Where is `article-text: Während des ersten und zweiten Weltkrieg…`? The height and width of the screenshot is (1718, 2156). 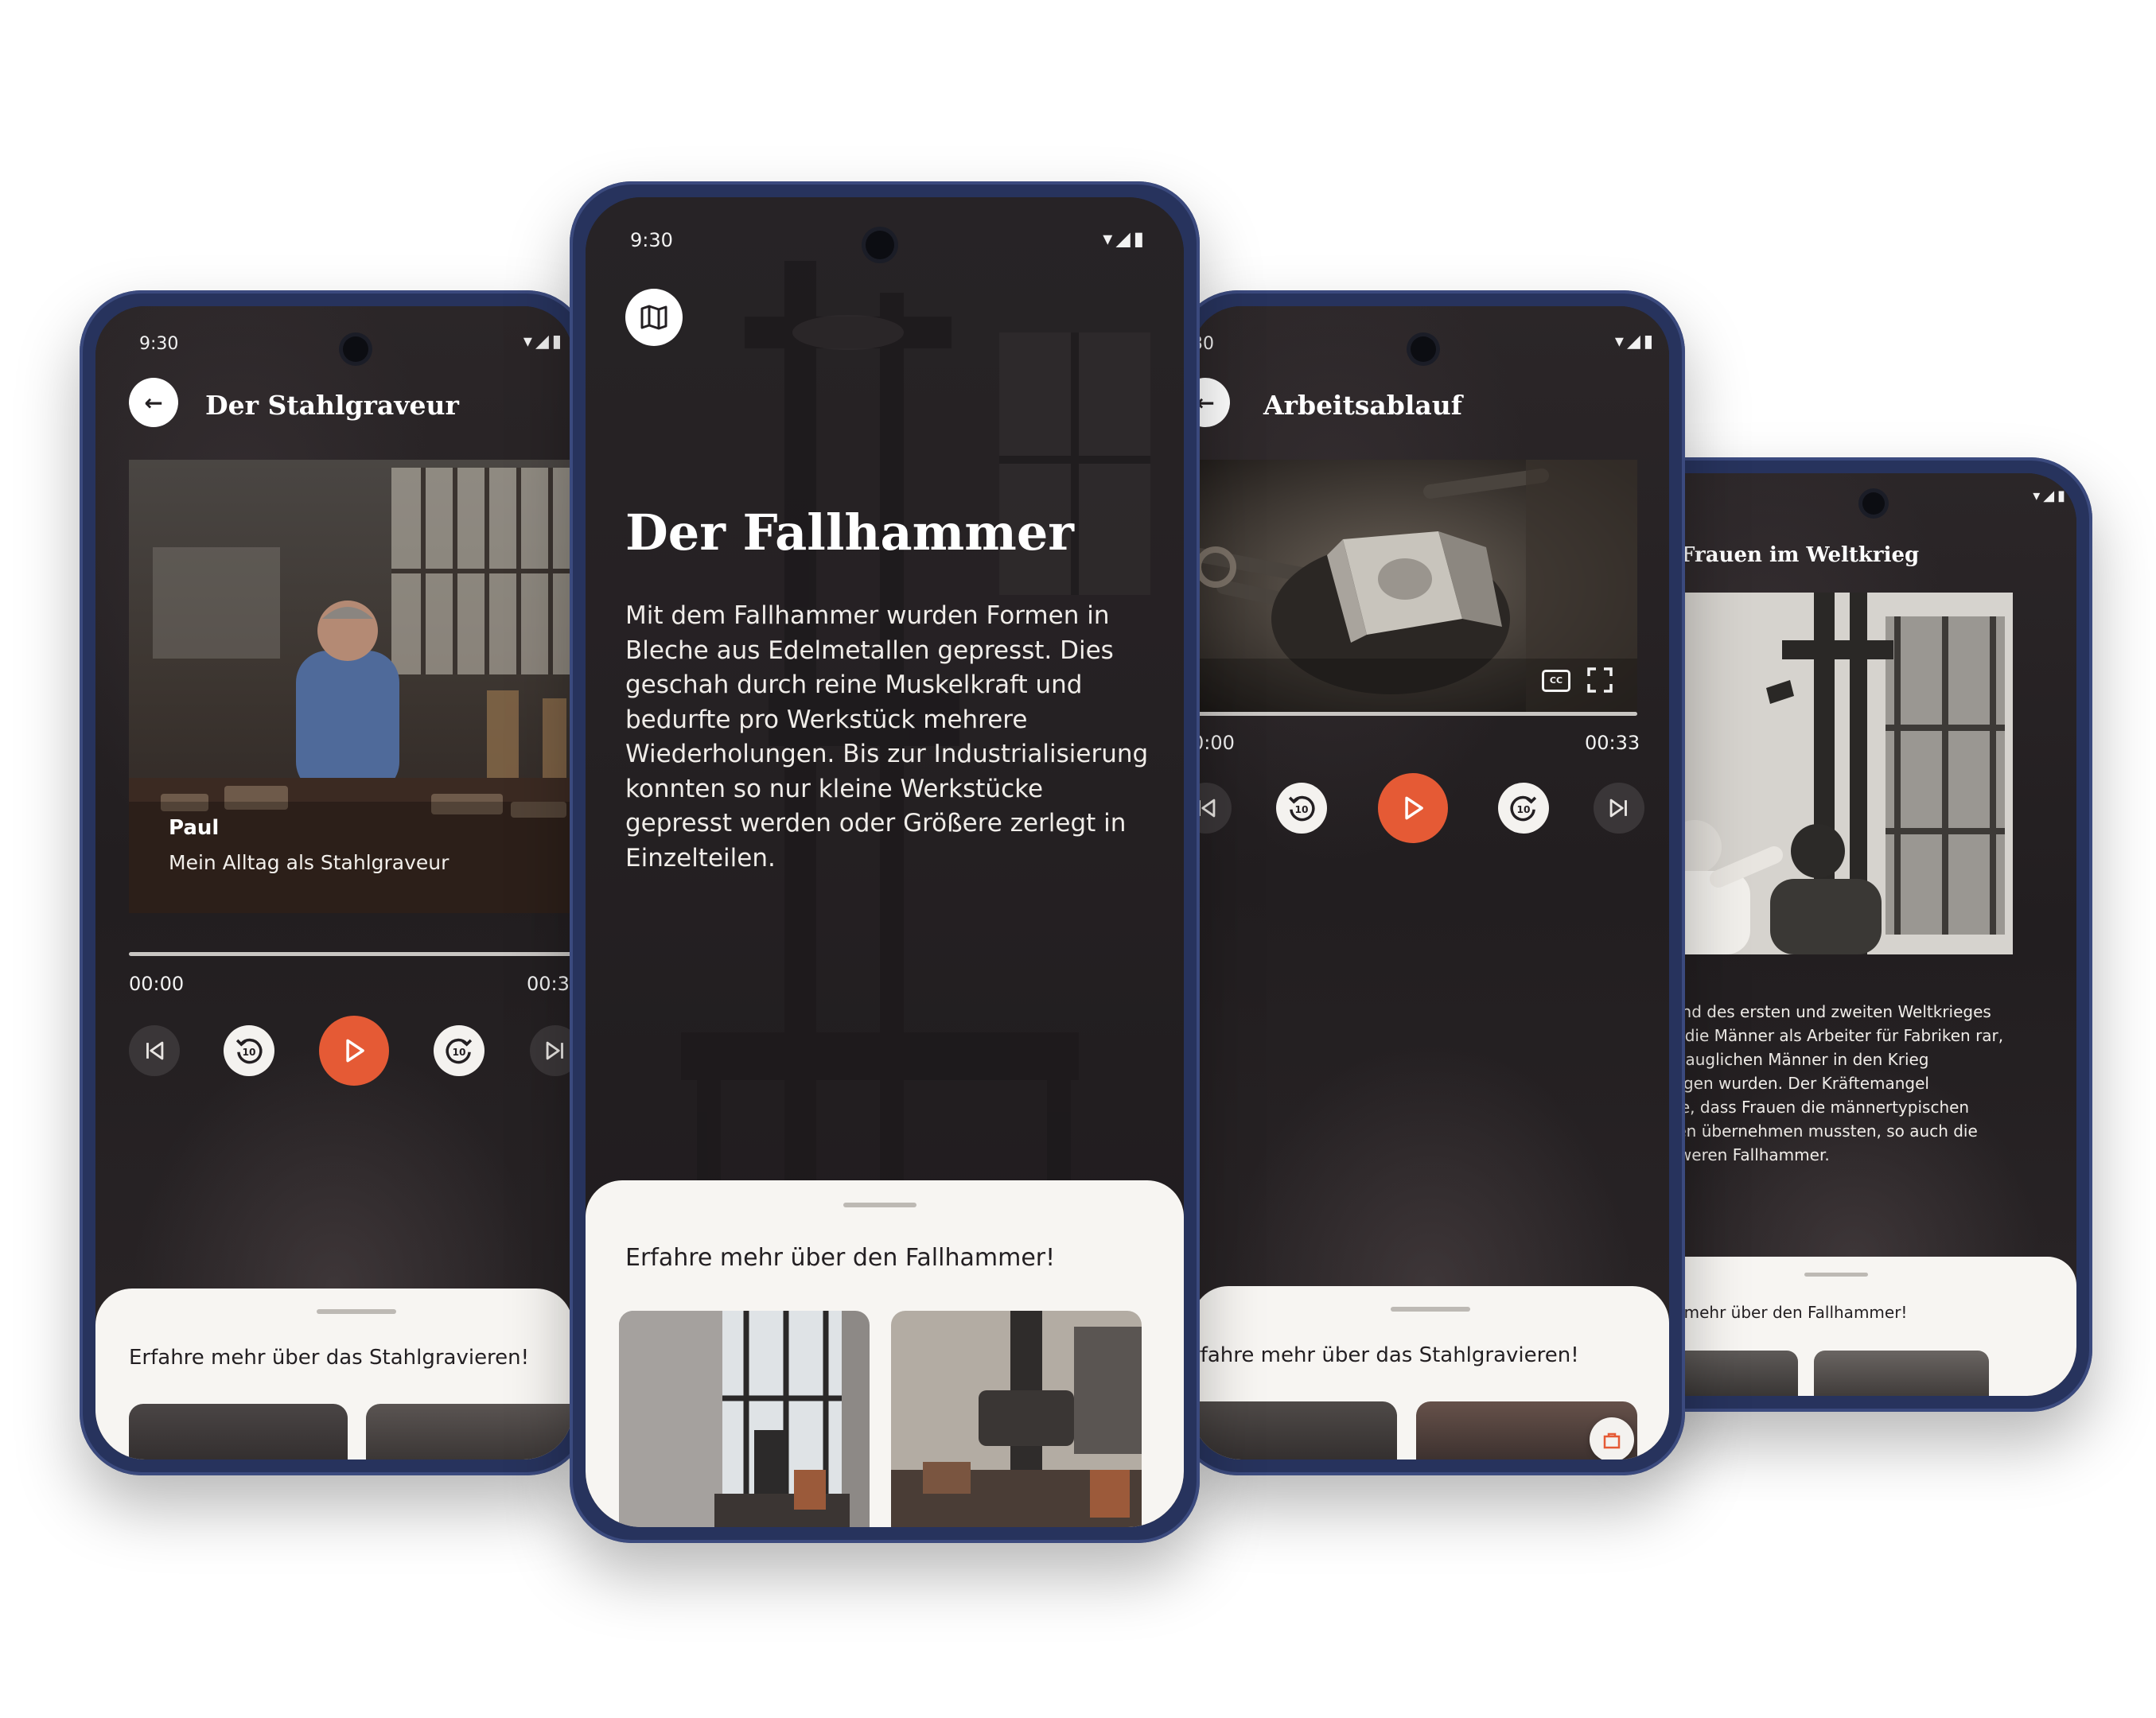 article-text: Während des ersten und zweiten Weltkrieg… is located at coordinates (1838, 1083).